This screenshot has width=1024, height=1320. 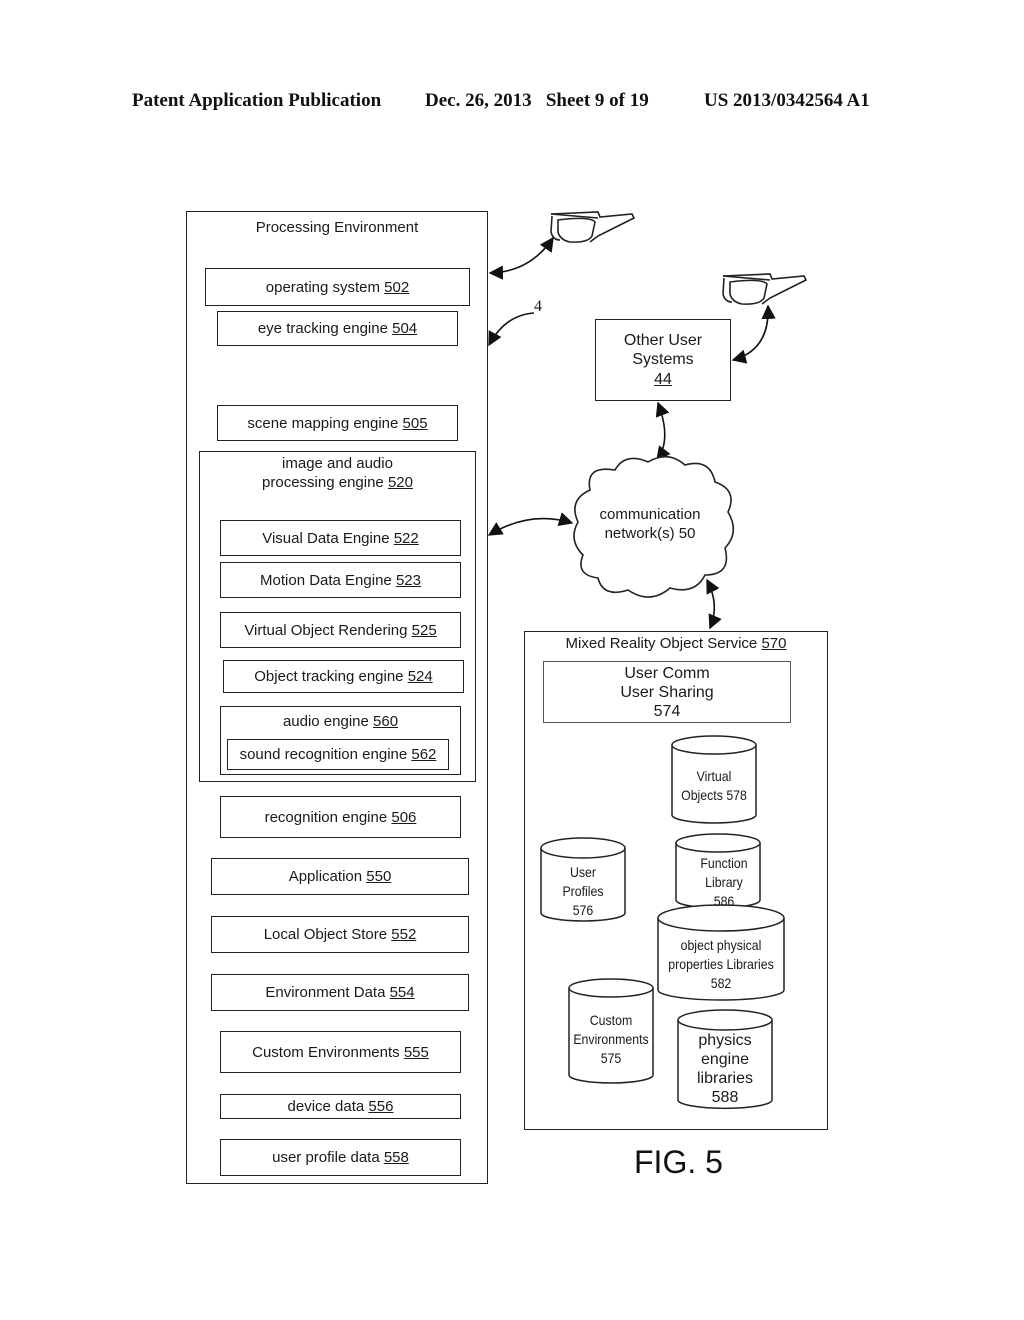 I want to click on custom-environments-label: Custom Environments 575, so click(x=611, y=1039).